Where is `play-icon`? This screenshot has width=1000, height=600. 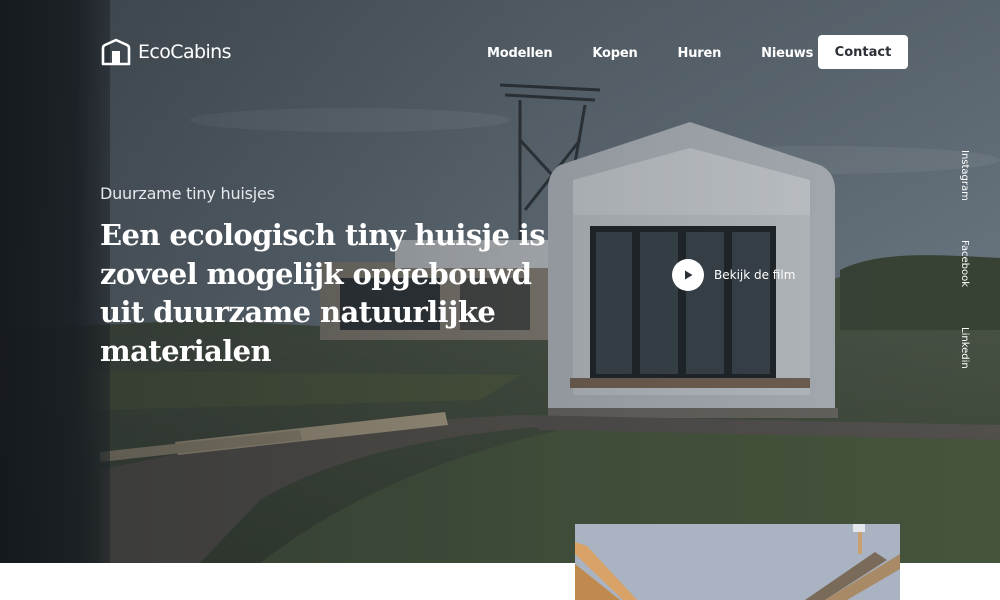
play-icon is located at coordinates (689, 275).